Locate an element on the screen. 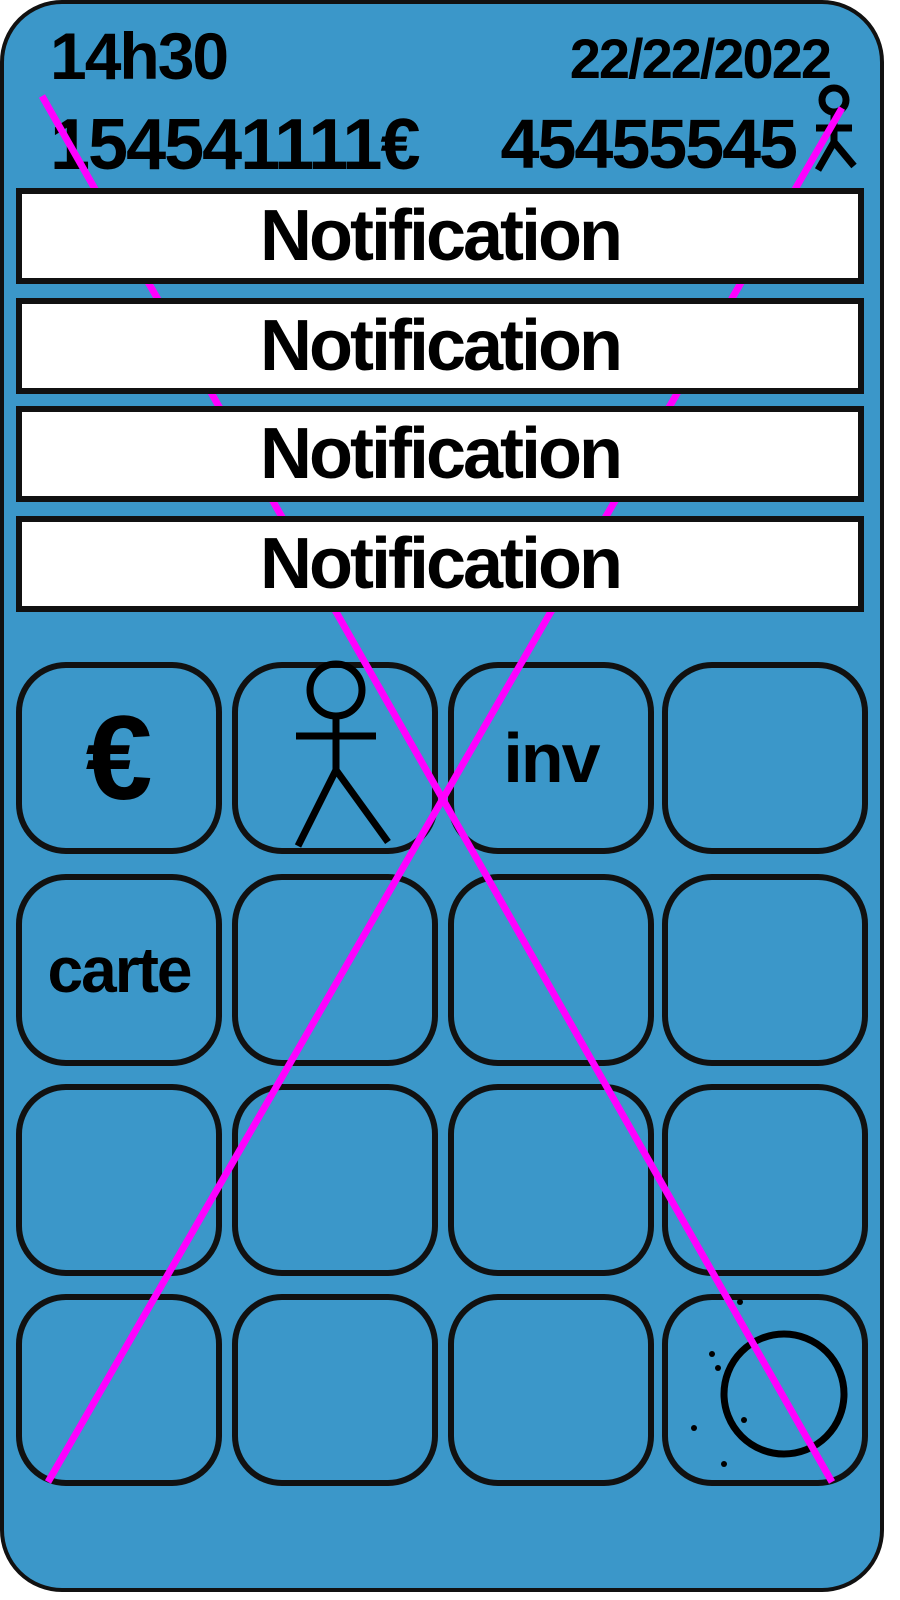 This screenshot has height=1600, width=900. person-icon-large is located at coordinates (342, 754).